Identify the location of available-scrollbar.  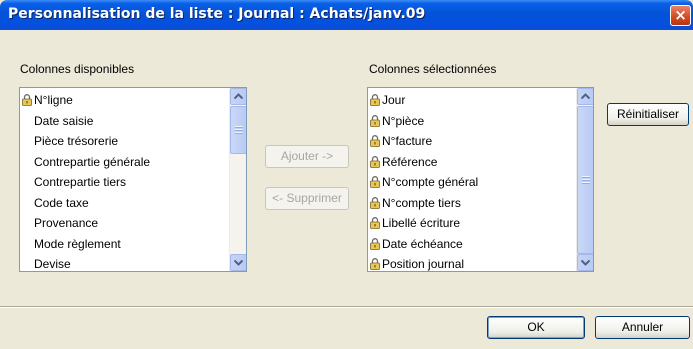
(237, 179).